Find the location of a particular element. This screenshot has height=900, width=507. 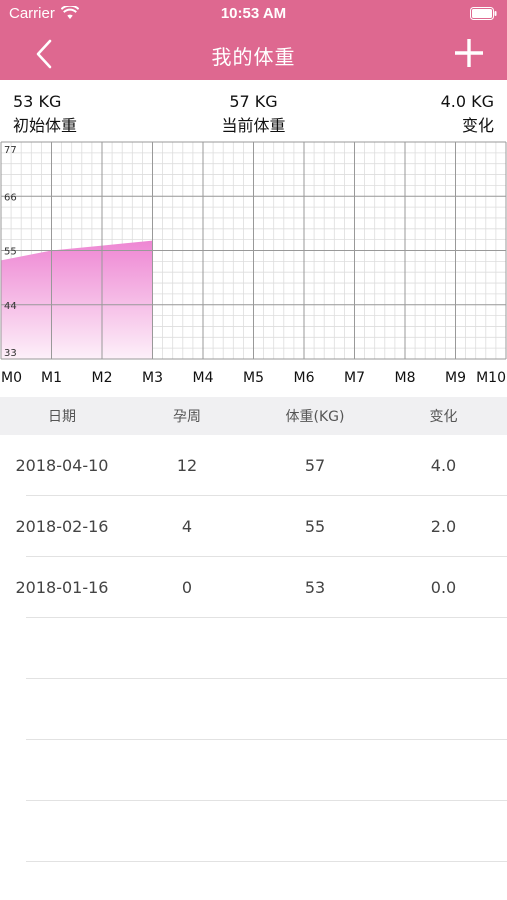

current-weight-label: 当前体重 is located at coordinates (253, 125).